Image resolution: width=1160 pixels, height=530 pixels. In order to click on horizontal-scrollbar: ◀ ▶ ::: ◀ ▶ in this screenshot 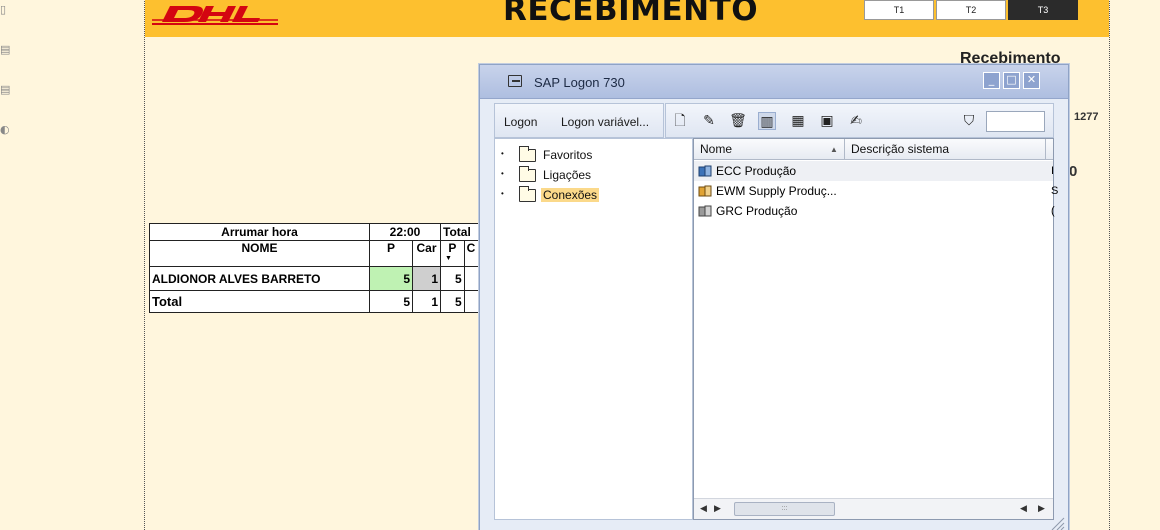, I will do `click(873, 508)`.